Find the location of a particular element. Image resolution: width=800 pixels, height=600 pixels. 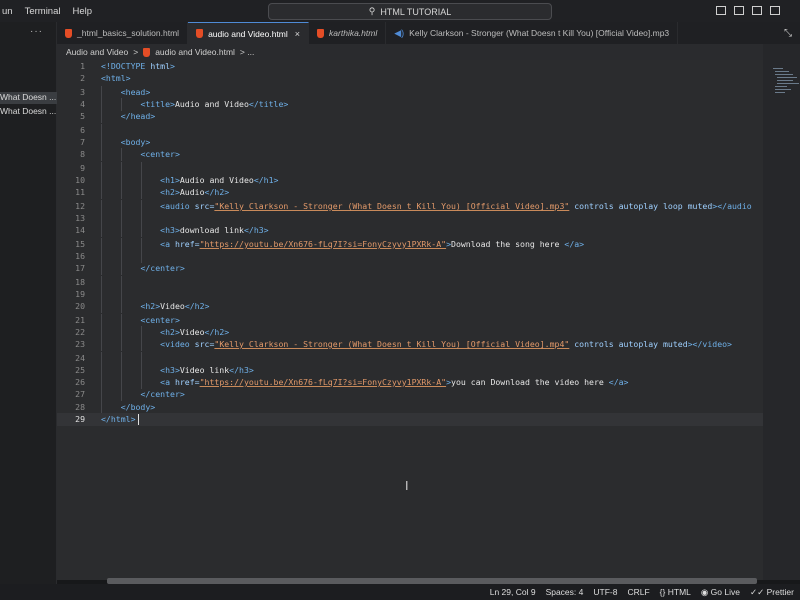

minimap is located at coordinates (781, 312).